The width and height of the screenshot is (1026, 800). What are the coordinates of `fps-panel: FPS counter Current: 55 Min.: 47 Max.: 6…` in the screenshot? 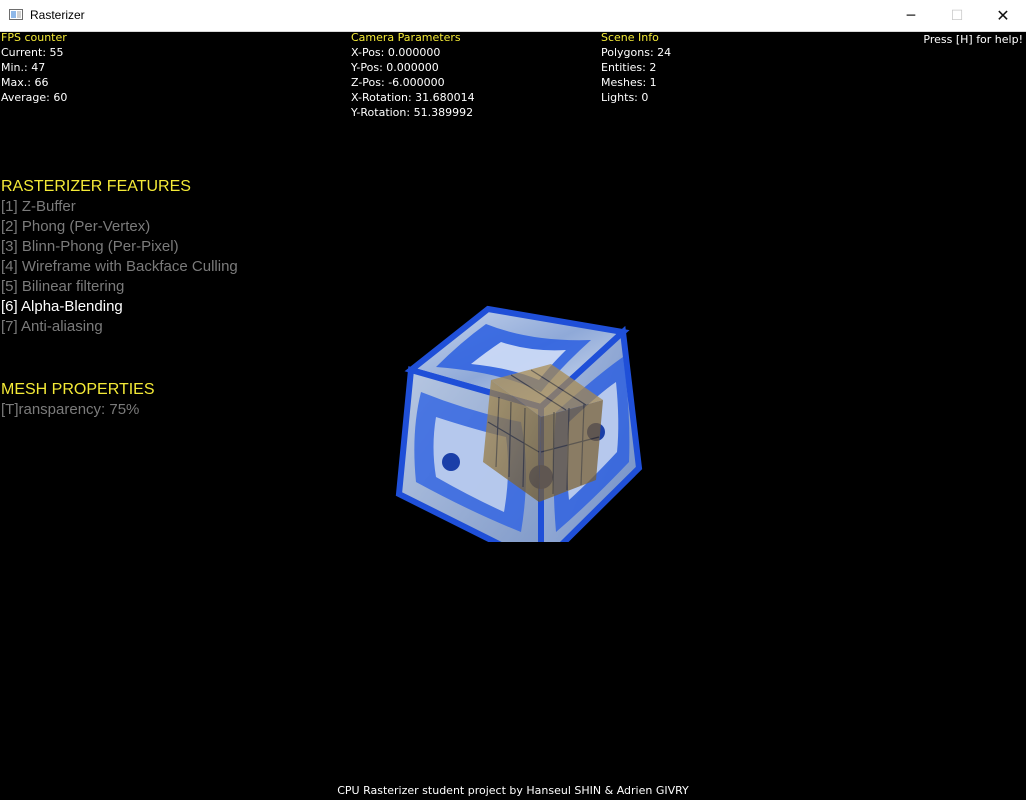 It's located at (34, 68).